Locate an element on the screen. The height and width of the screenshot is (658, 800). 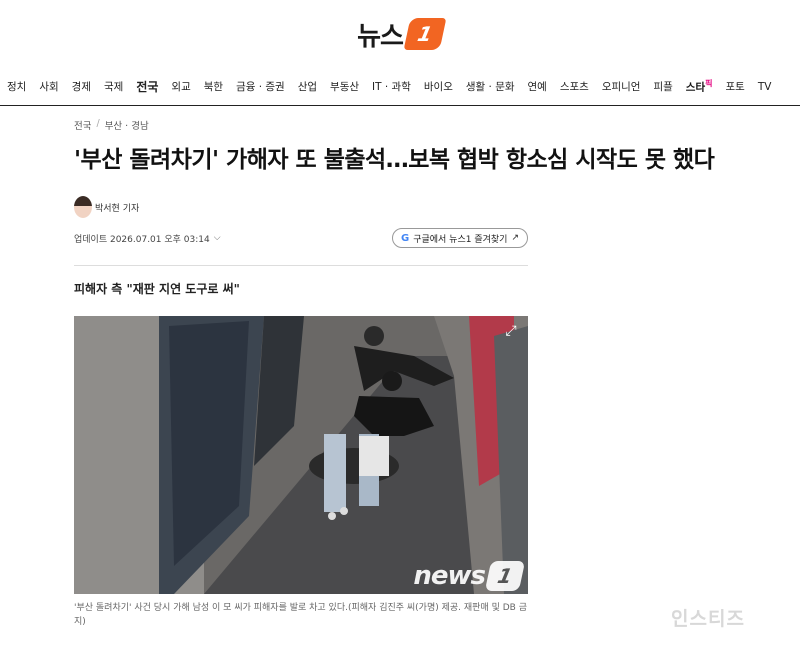
nav-item: 생활 · 문화 is located at coordinates (490, 86).